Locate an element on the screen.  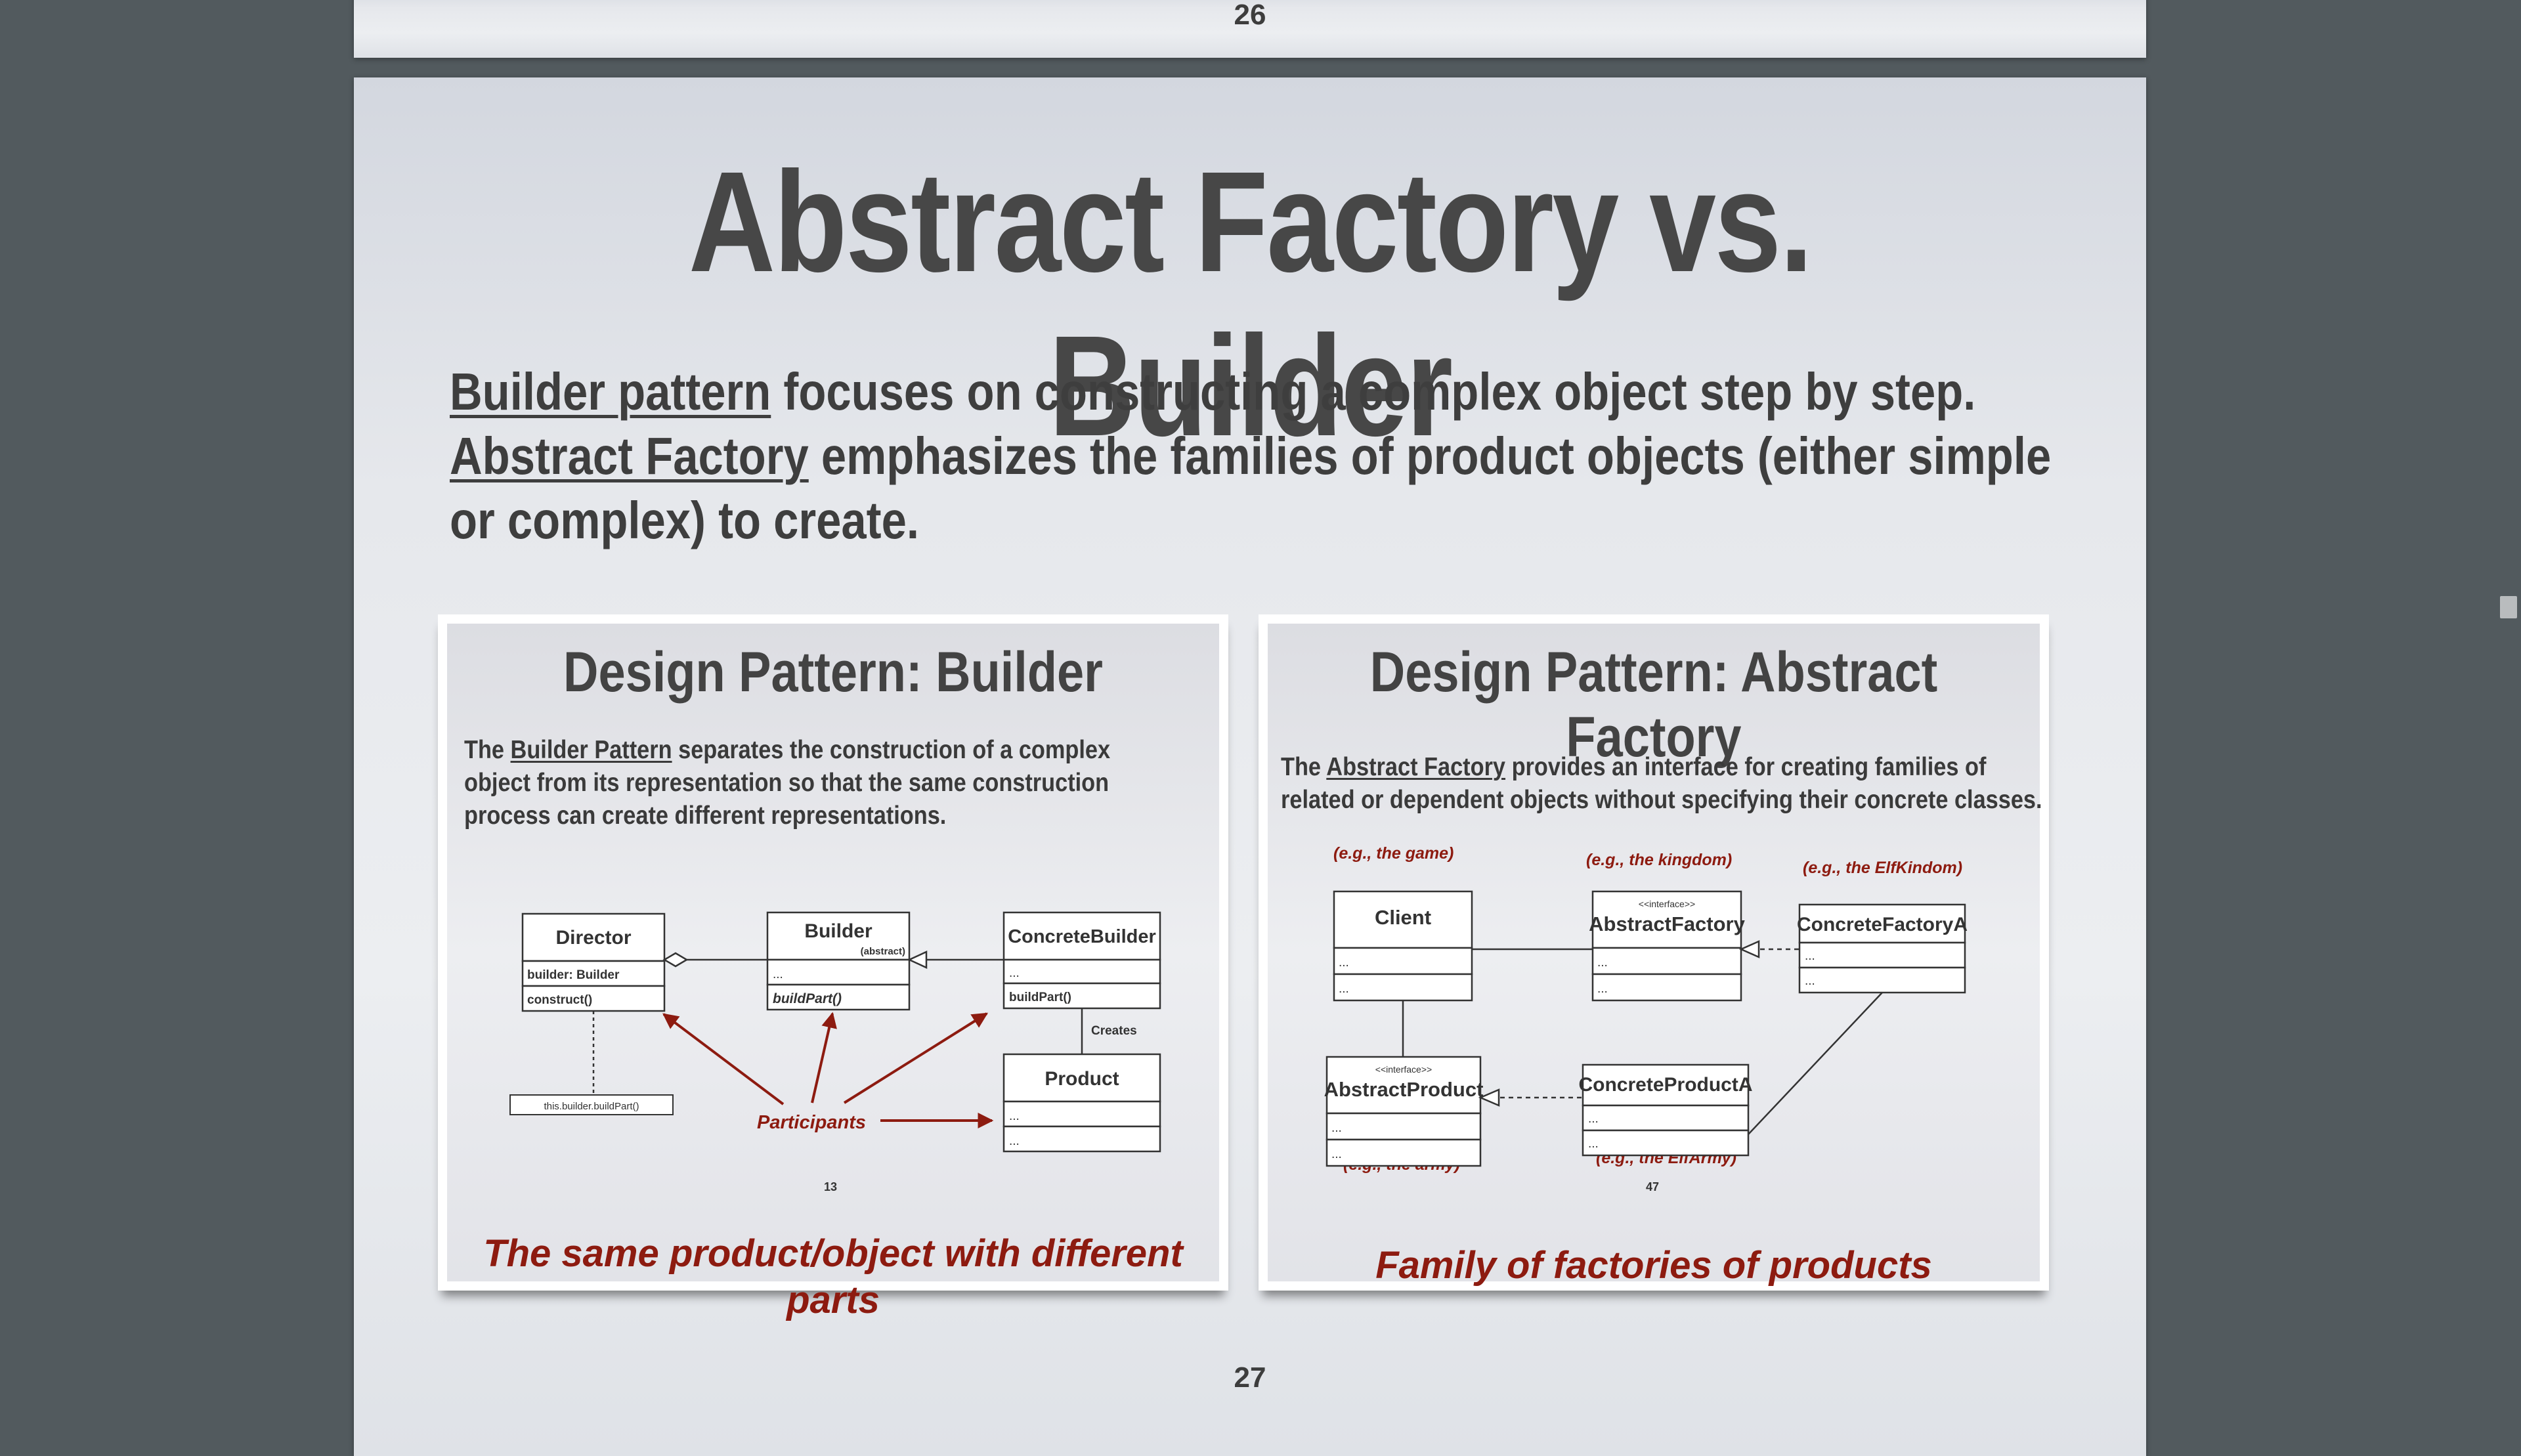
svg-text: Builder is located at coordinates (838, 931).